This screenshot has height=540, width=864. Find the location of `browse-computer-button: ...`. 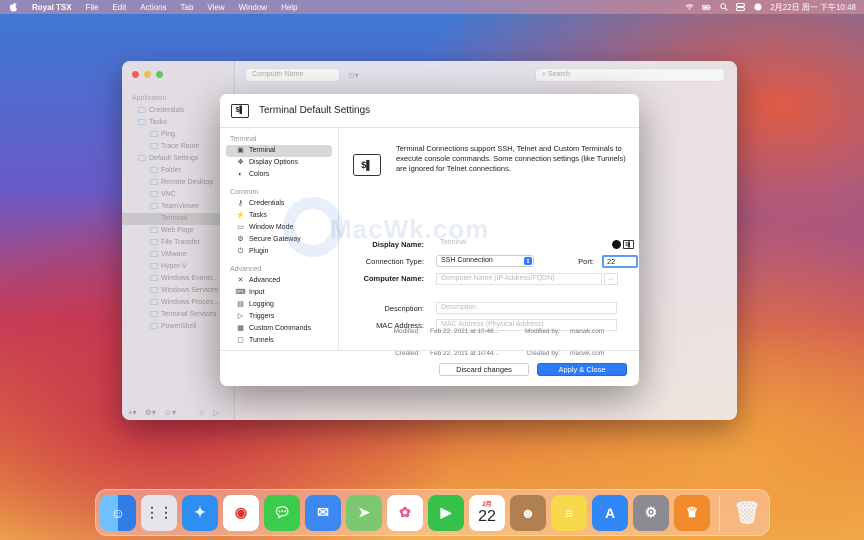

browse-computer-button: ... is located at coordinates (611, 279).